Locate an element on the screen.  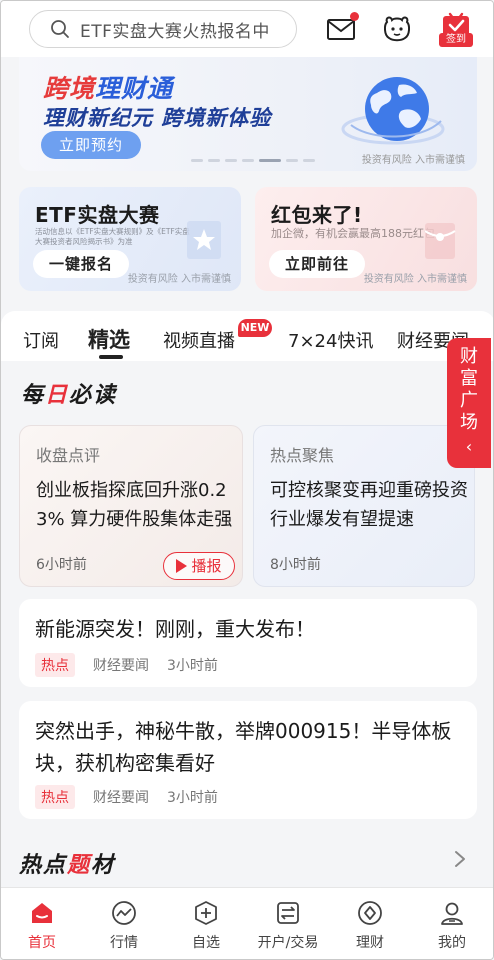
star-badge-icon is located at coordinates (204, 240).